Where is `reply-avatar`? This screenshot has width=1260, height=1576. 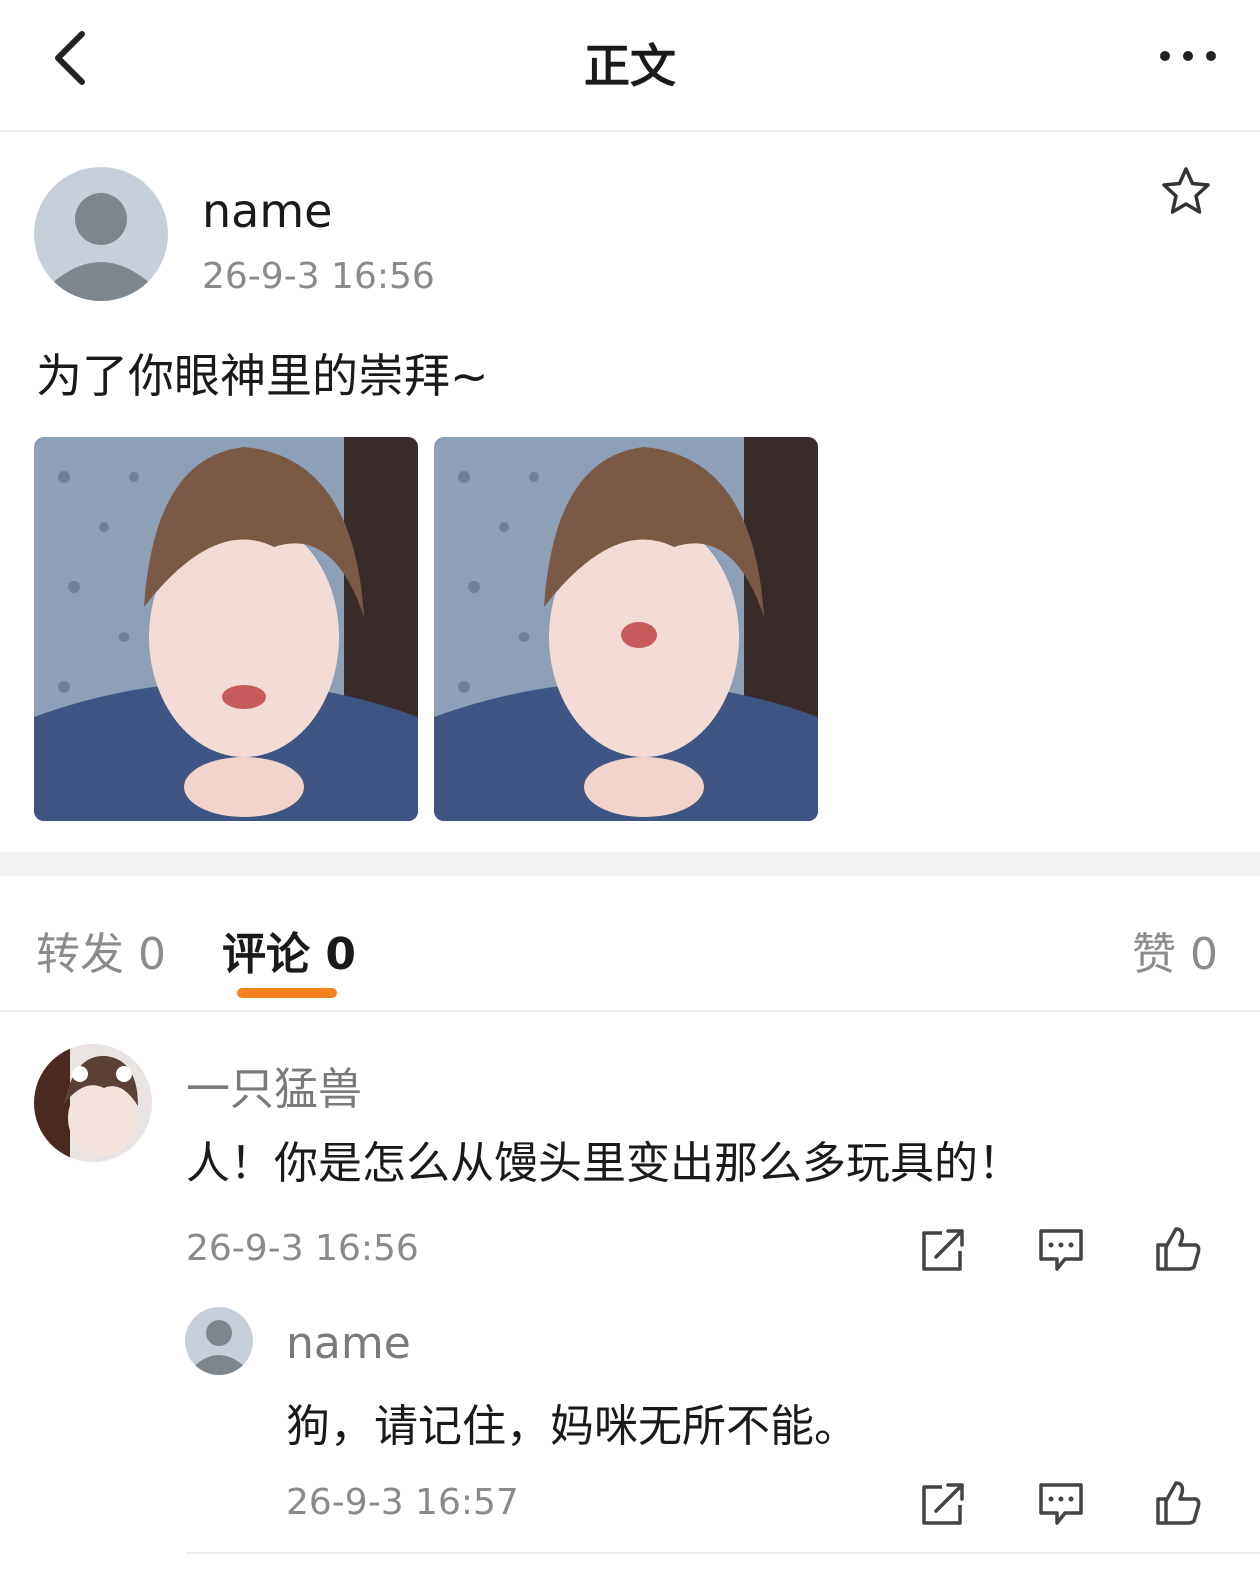
reply-avatar is located at coordinates (219, 1341).